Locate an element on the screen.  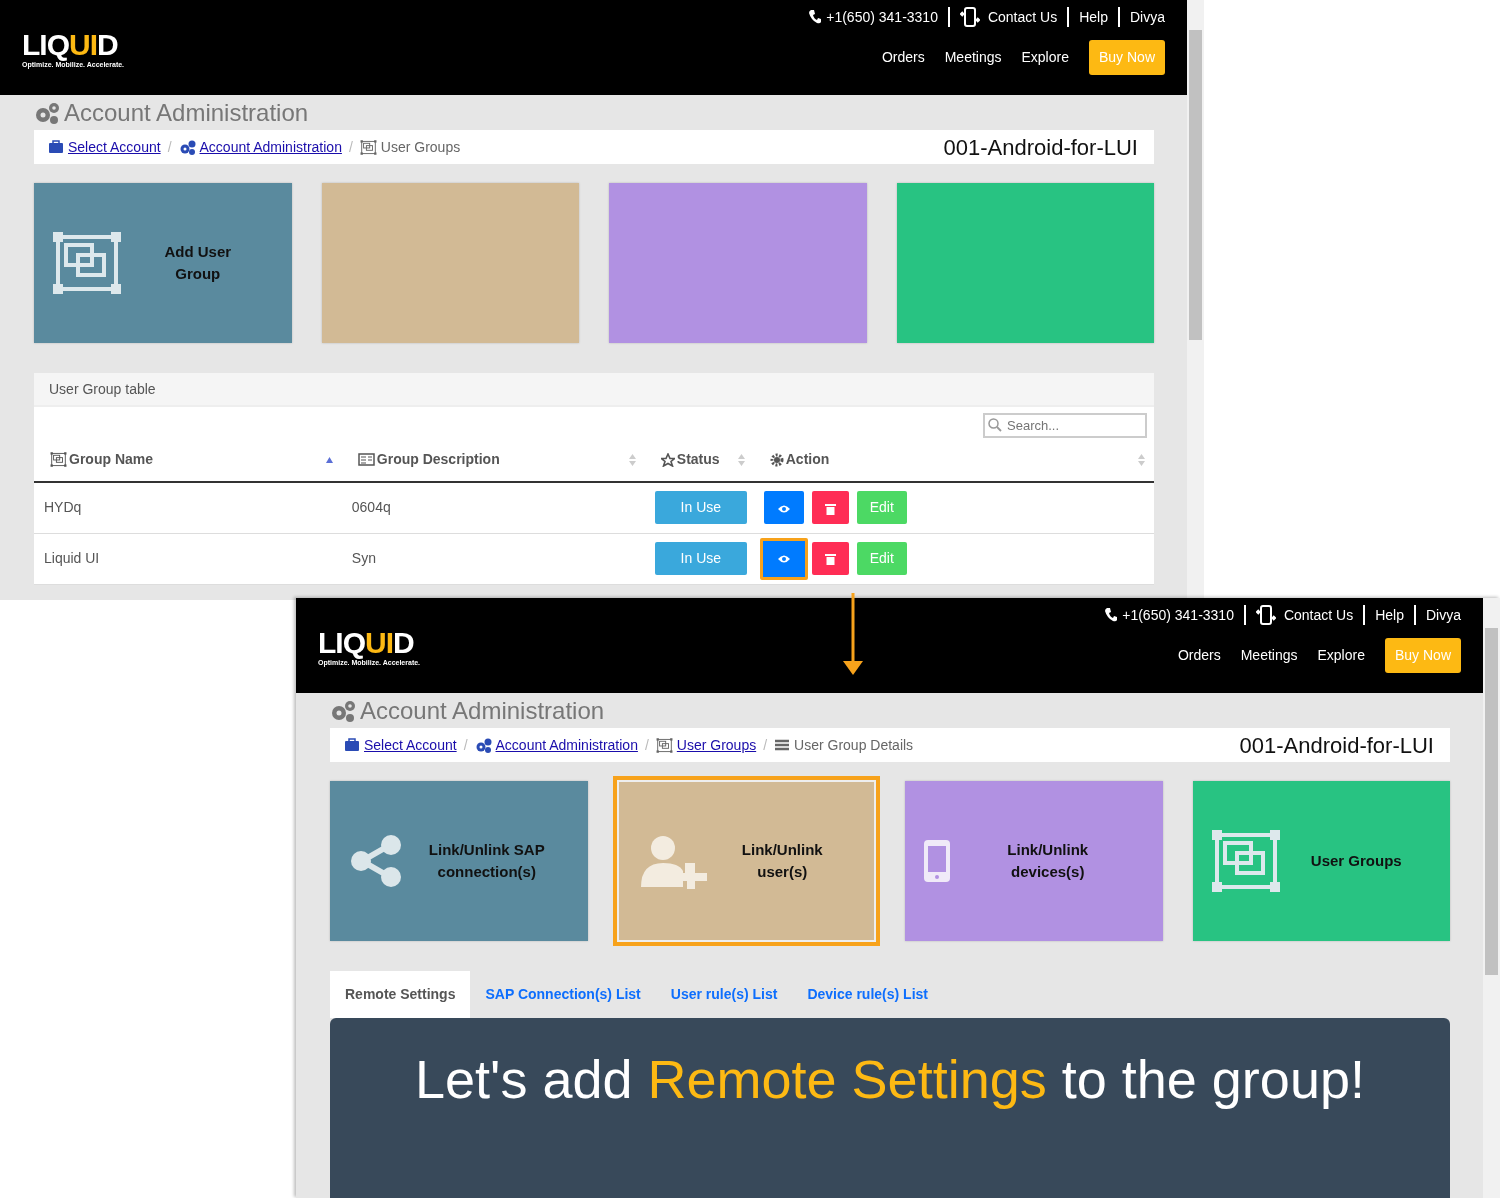
card-icon is located at coordinates (366, 459).